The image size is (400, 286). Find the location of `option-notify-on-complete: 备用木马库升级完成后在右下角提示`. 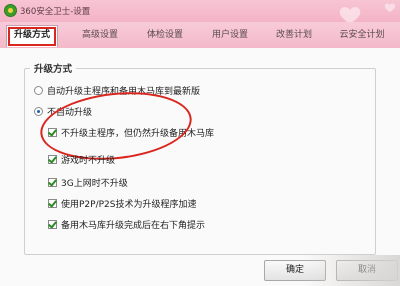

option-notify-on-complete: 备用木马库升级完成后在右下角提示 is located at coordinates (126, 226).